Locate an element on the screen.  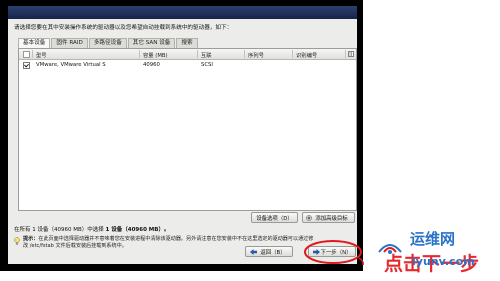
add-advanced-target-label: 添加高级目标 is located at coordinates (331, 218).